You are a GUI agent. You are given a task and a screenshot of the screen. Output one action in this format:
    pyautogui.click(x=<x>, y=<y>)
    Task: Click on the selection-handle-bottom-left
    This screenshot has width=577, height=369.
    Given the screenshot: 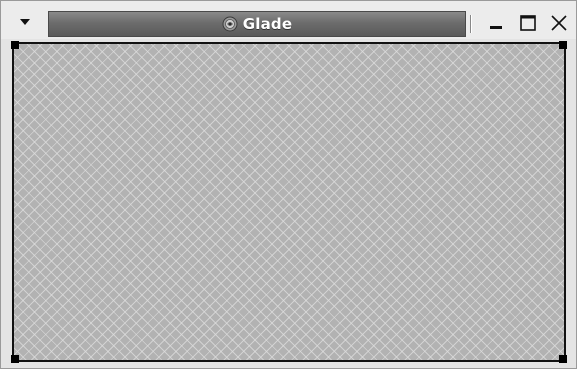 What is the action you would take?
    pyautogui.click(x=15, y=359)
    